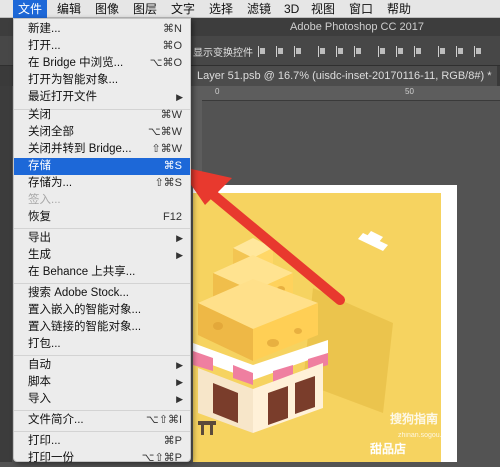 Image resolution: width=500 pixels, height=467 pixels. What do you see at coordinates (102, 458) in the screenshot?
I see `menu-item-print-one-copy: 打印一份 ⌥⇧⌘P` at bounding box center [102, 458].